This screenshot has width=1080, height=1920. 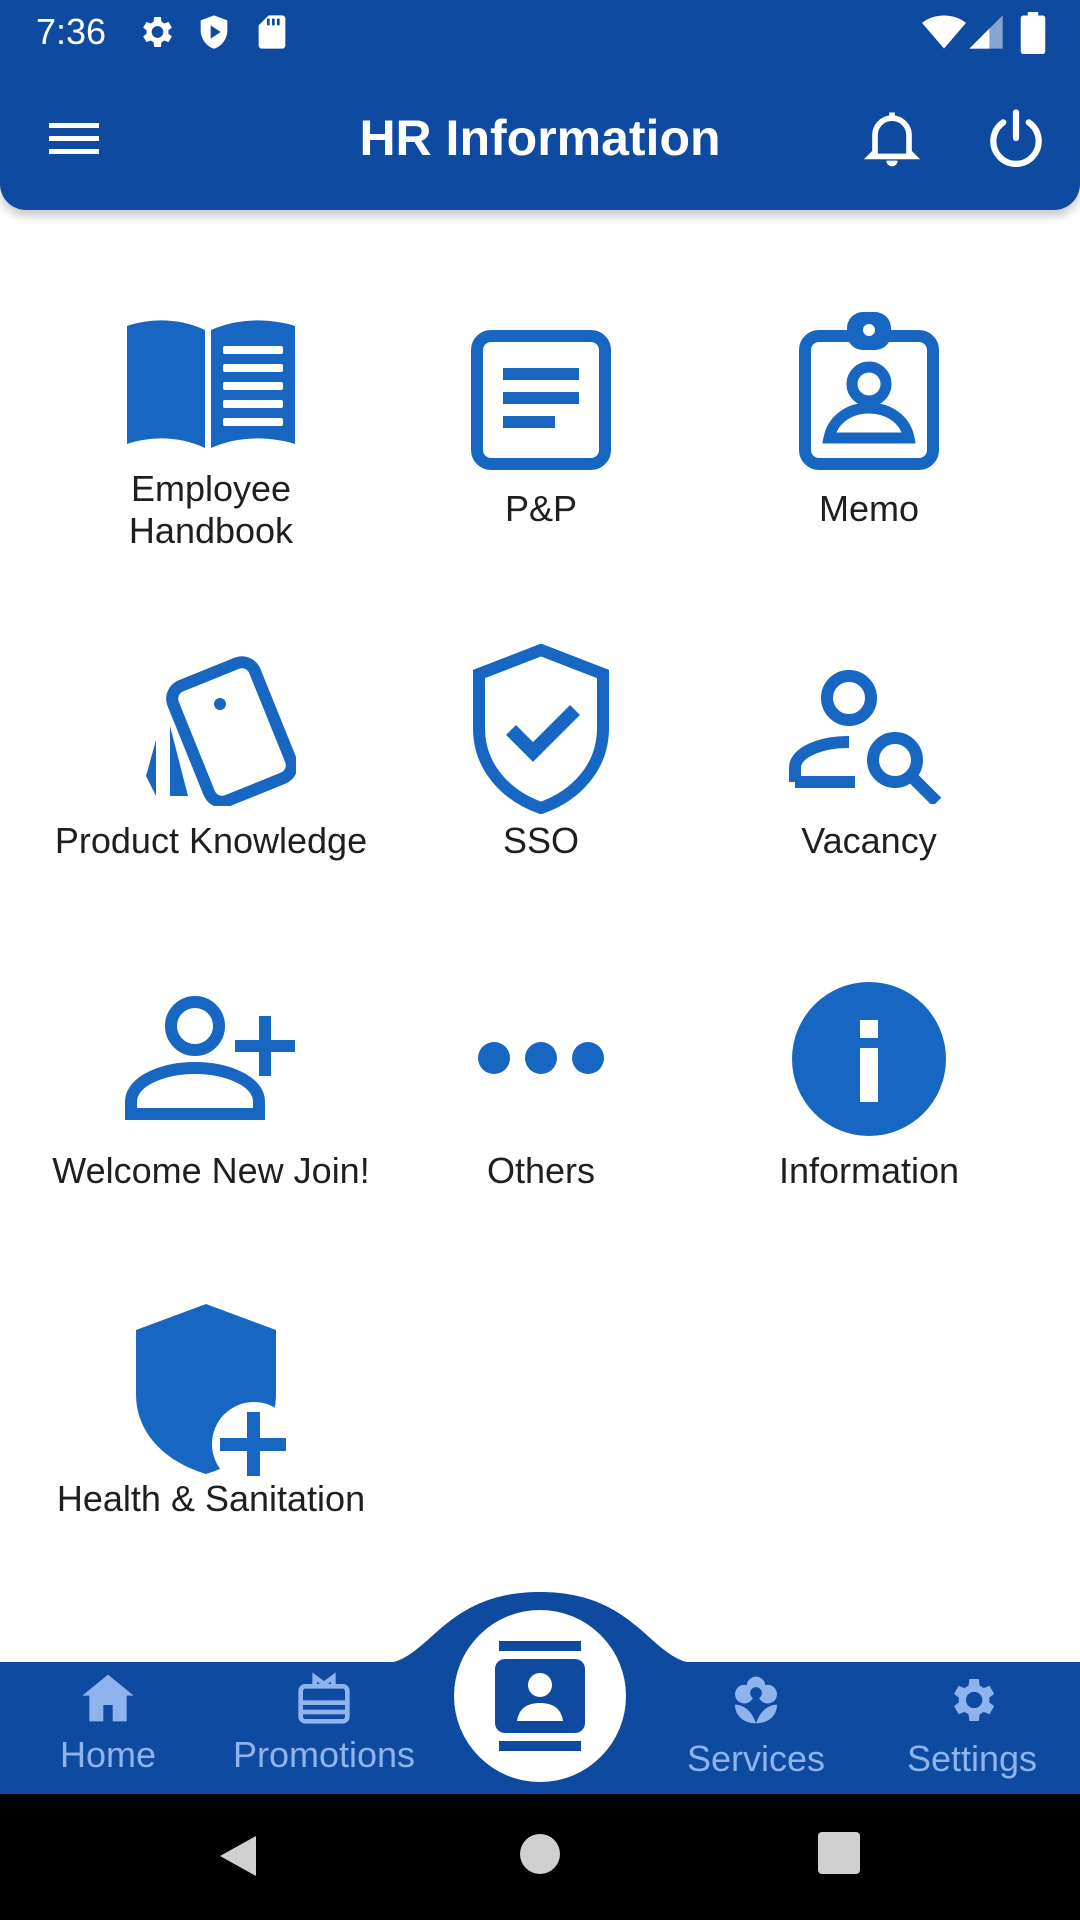 I want to click on badge-icon, so click(x=869, y=391).